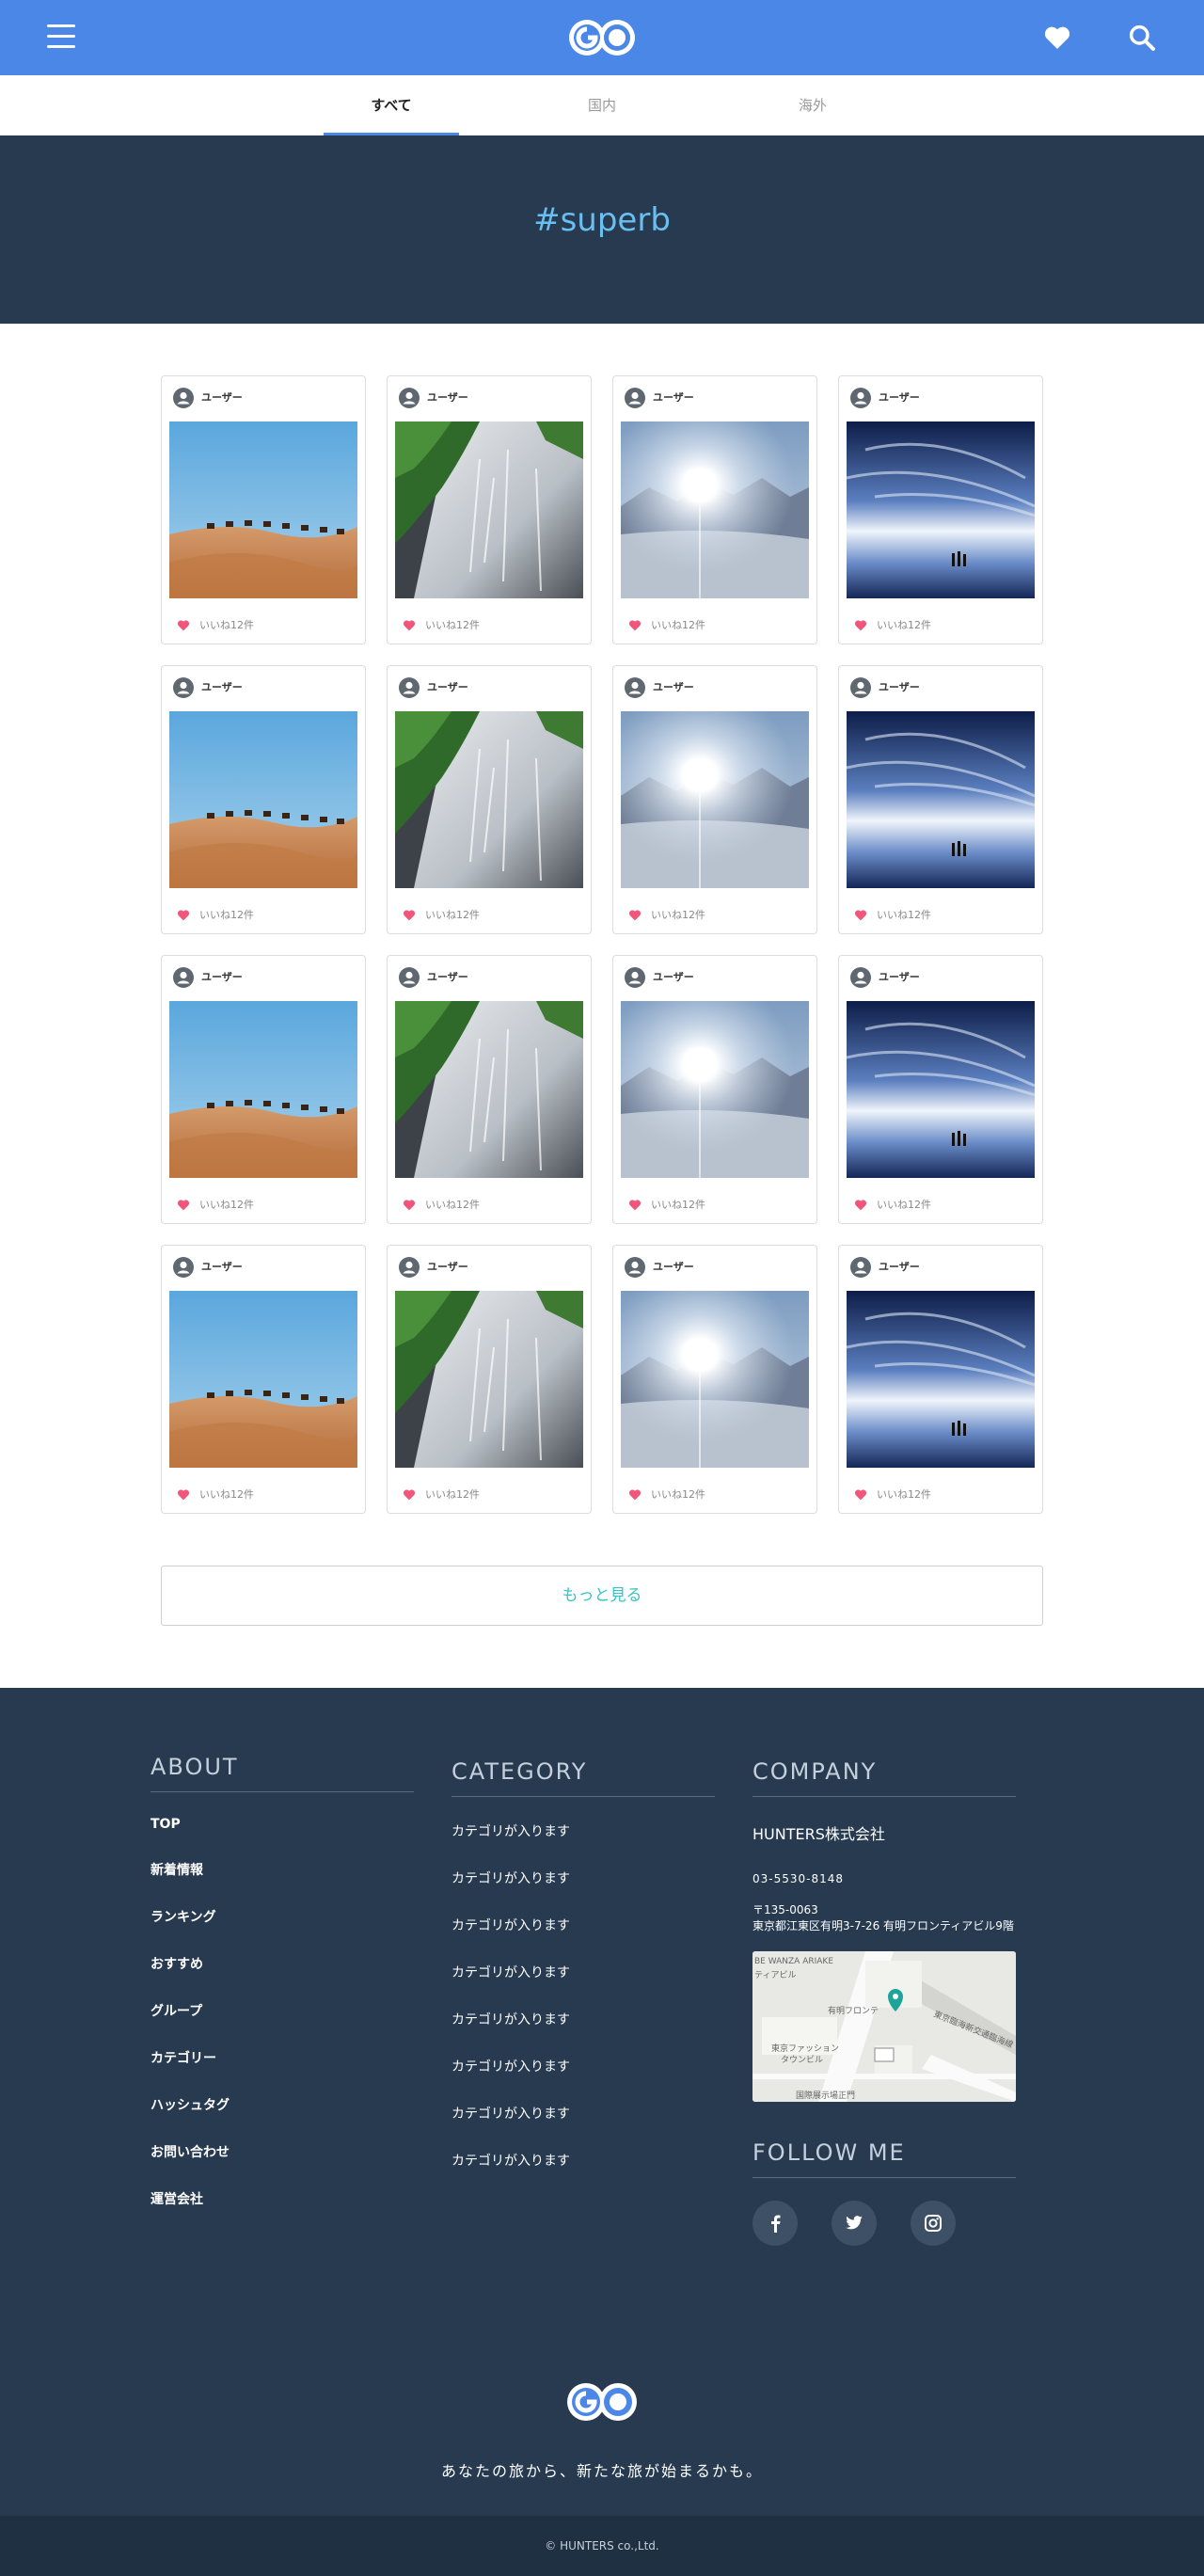  What do you see at coordinates (854, 2223) in the screenshot?
I see `twitter-icon` at bounding box center [854, 2223].